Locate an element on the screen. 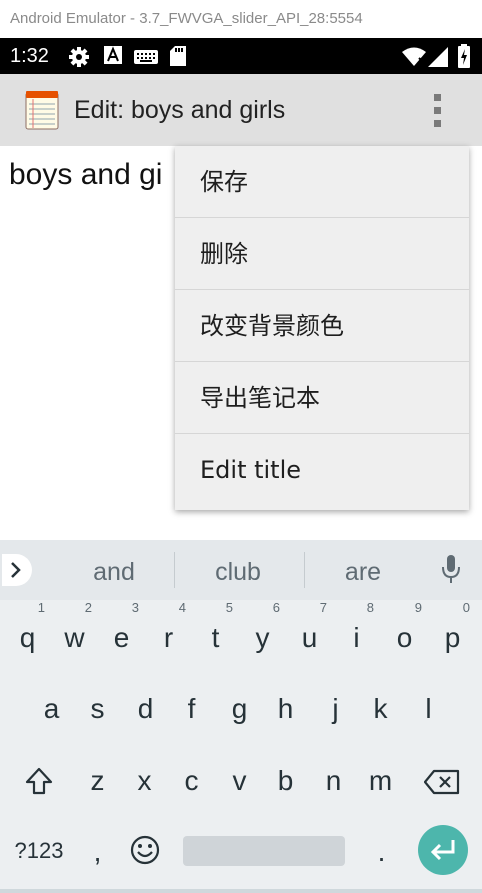 This screenshot has width=482, height=893. microphone-icon is located at coordinates (451, 570).